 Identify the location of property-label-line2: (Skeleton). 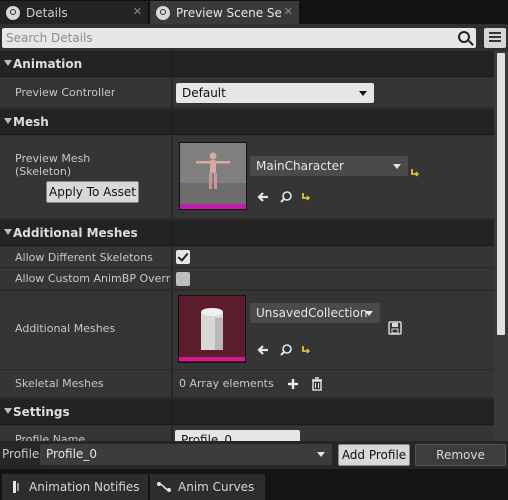
(43, 171).